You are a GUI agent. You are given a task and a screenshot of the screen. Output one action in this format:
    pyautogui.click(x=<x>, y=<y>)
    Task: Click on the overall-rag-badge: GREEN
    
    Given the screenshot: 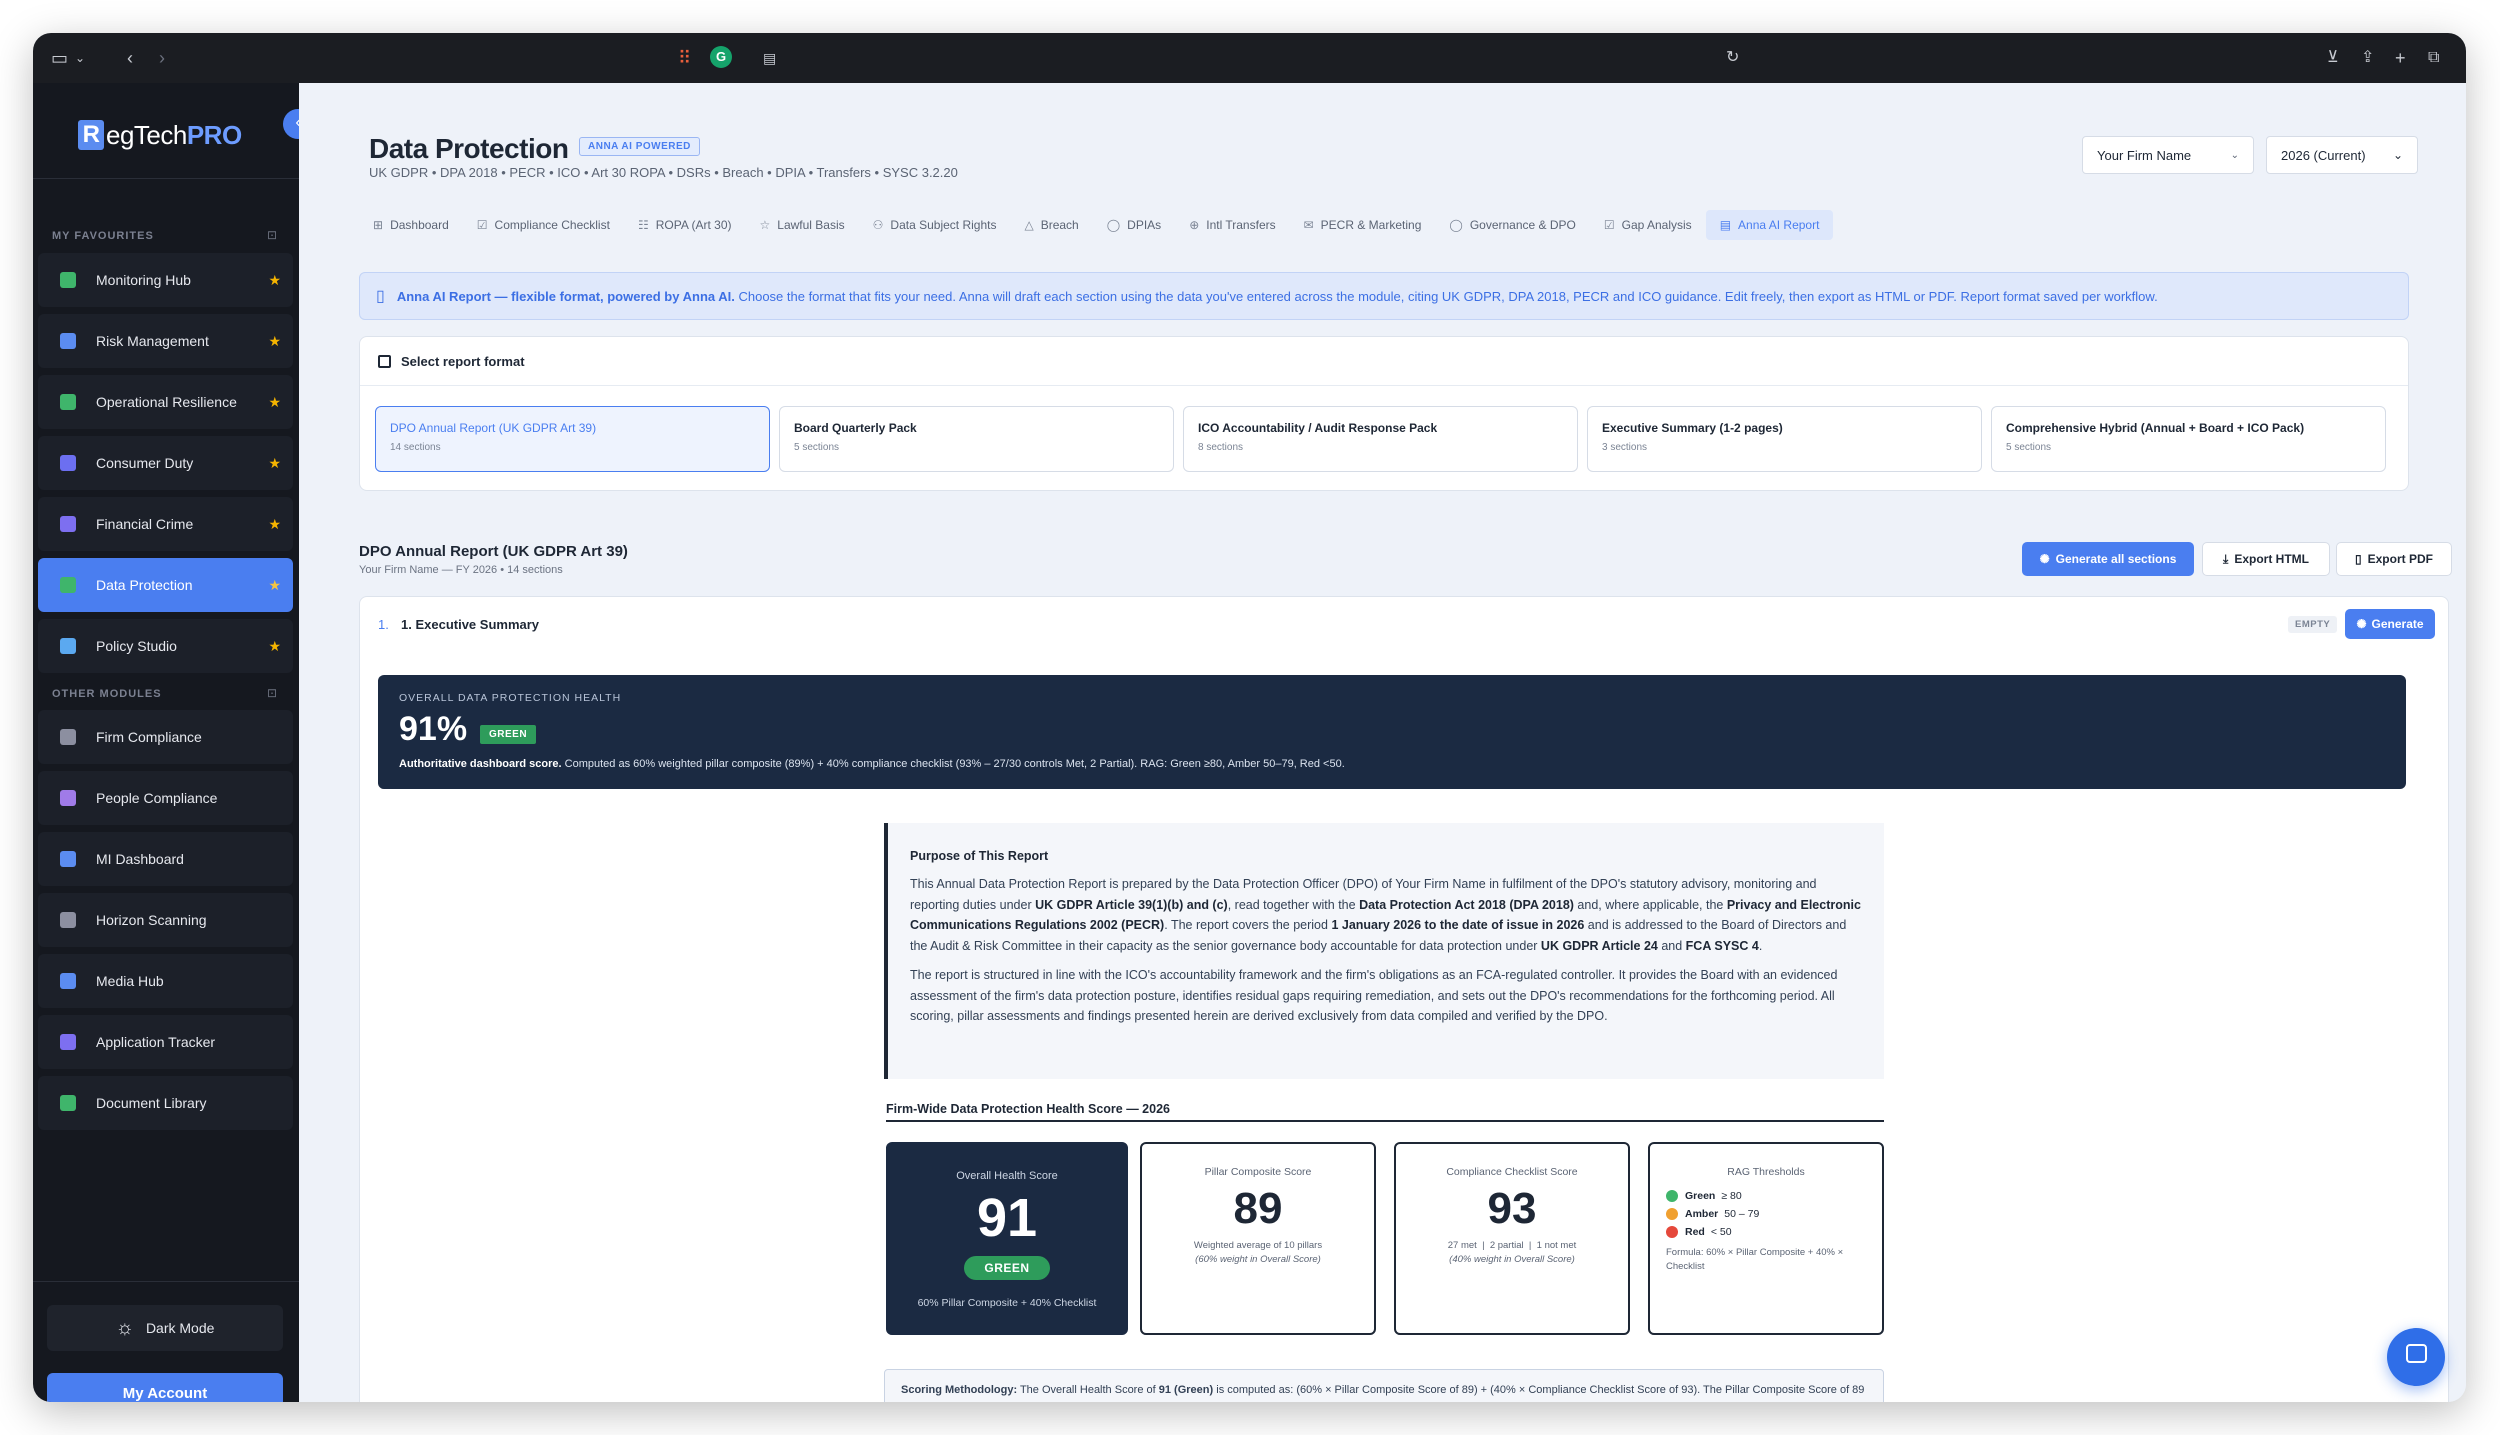 What is the action you would take?
    pyautogui.click(x=1007, y=1268)
    